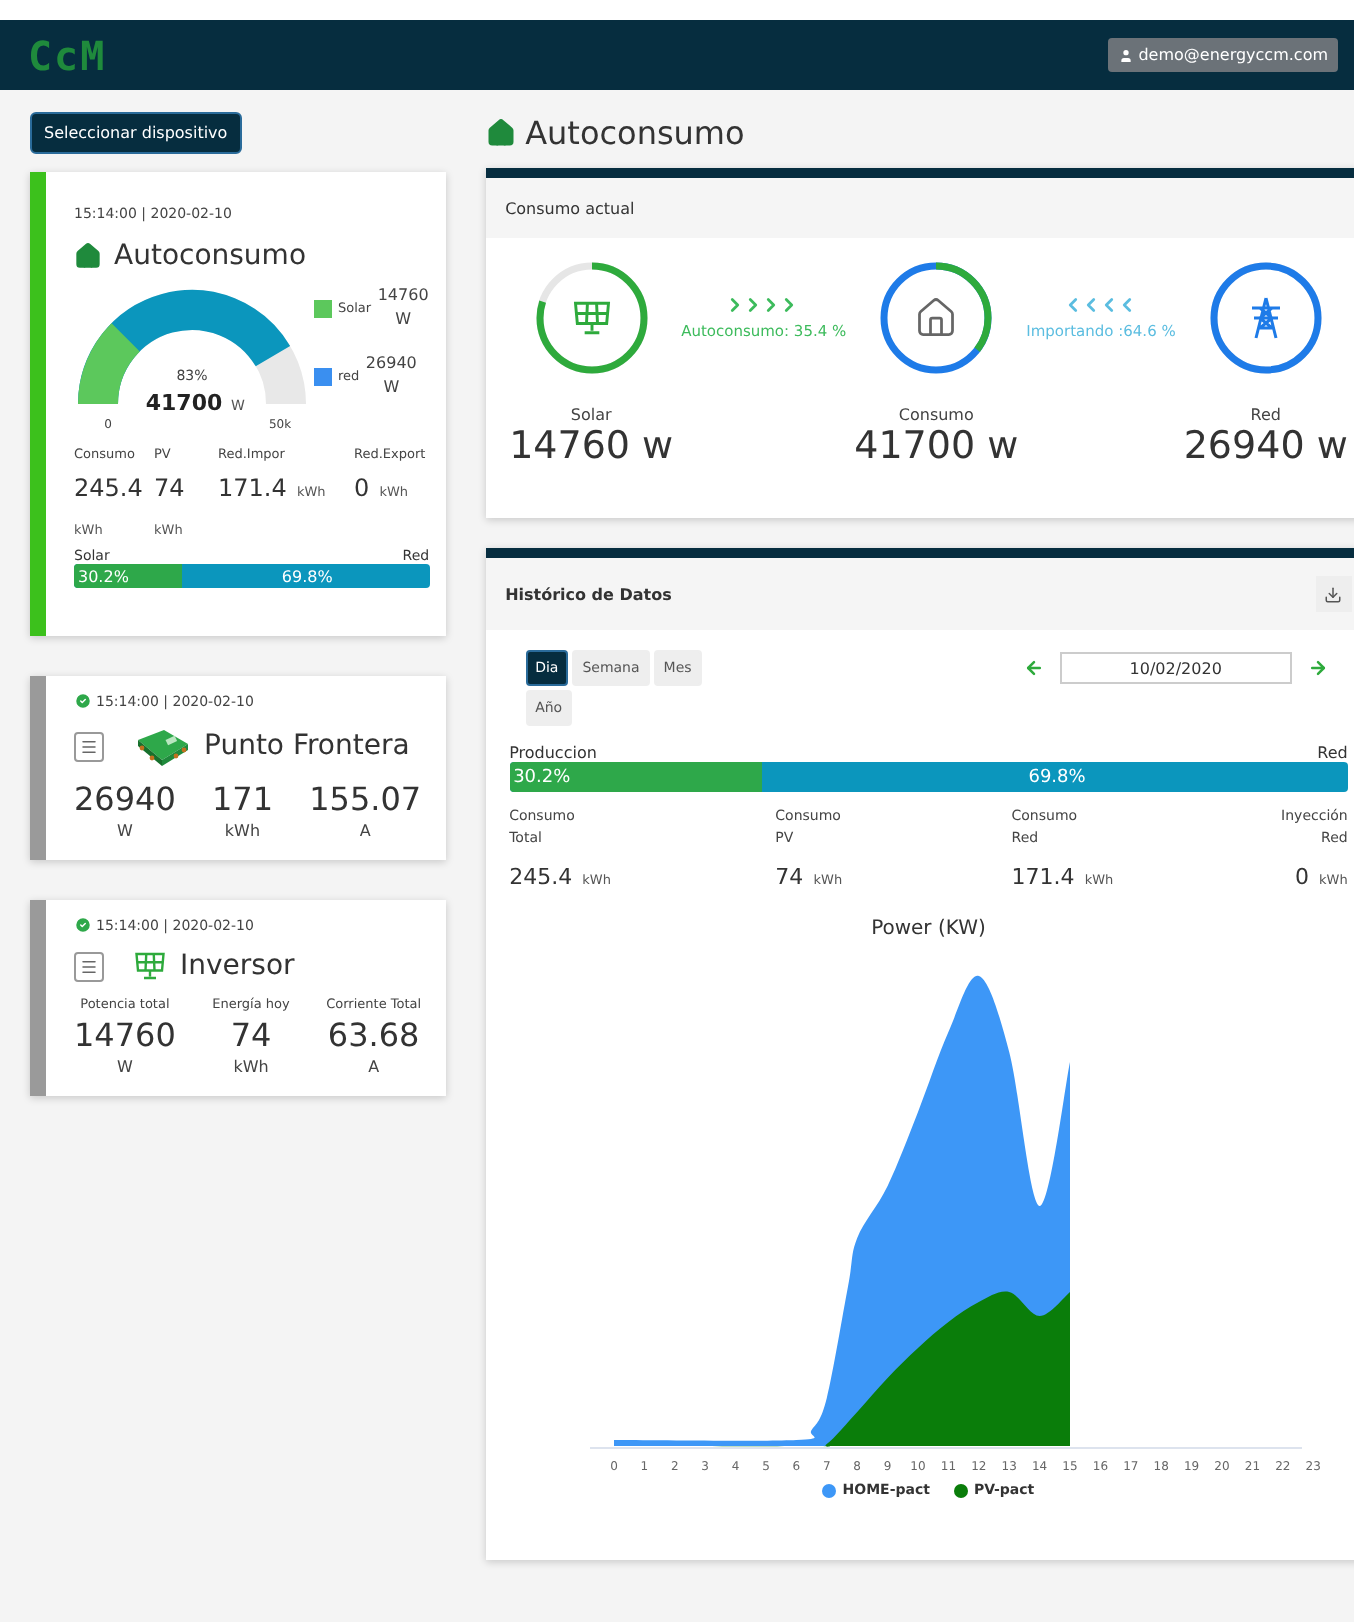  Describe the element at coordinates (570, 208) in the screenshot. I see `panel-title: Consumo actual` at that location.